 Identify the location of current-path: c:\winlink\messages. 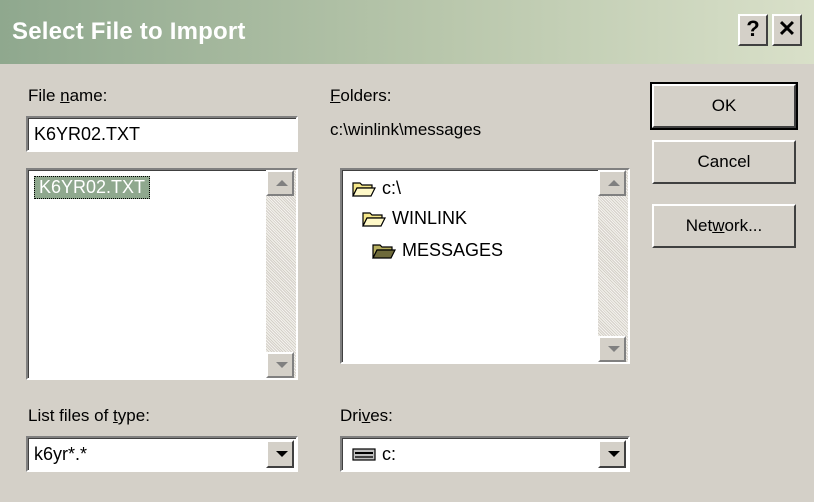
(406, 129).